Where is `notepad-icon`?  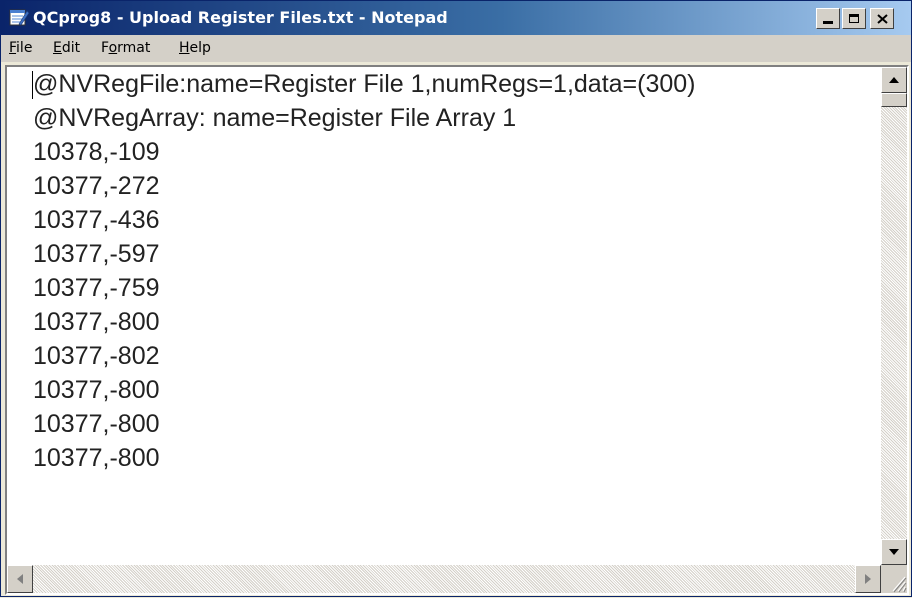 notepad-icon is located at coordinates (19, 17).